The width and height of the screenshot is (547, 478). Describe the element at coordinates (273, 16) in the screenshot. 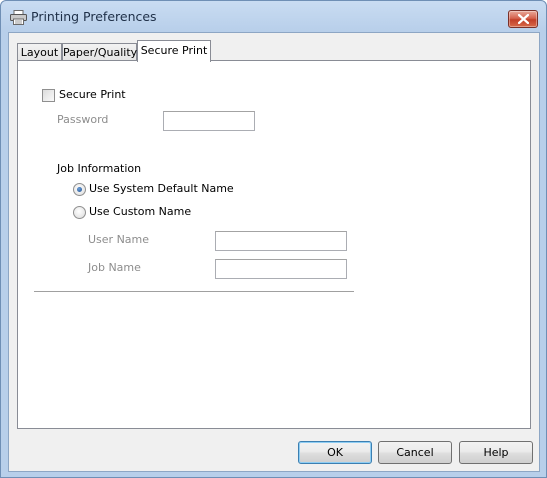

I see `title-bar: Printing Preferences` at that location.